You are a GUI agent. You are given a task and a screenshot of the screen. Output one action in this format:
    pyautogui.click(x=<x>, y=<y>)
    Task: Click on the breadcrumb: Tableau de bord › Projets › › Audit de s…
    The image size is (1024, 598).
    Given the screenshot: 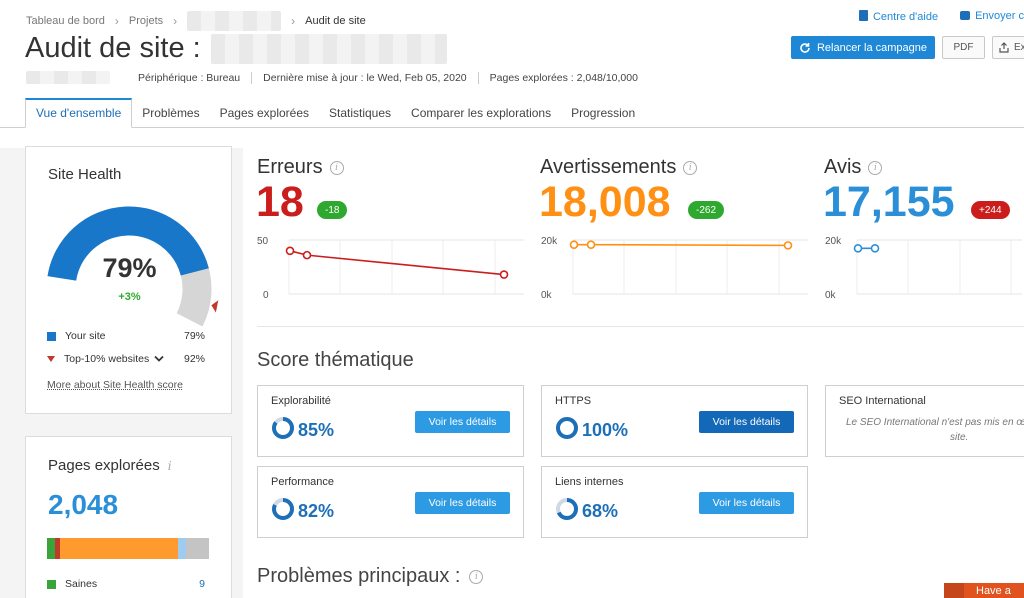 What is the action you would take?
    pyautogui.click(x=196, y=21)
    